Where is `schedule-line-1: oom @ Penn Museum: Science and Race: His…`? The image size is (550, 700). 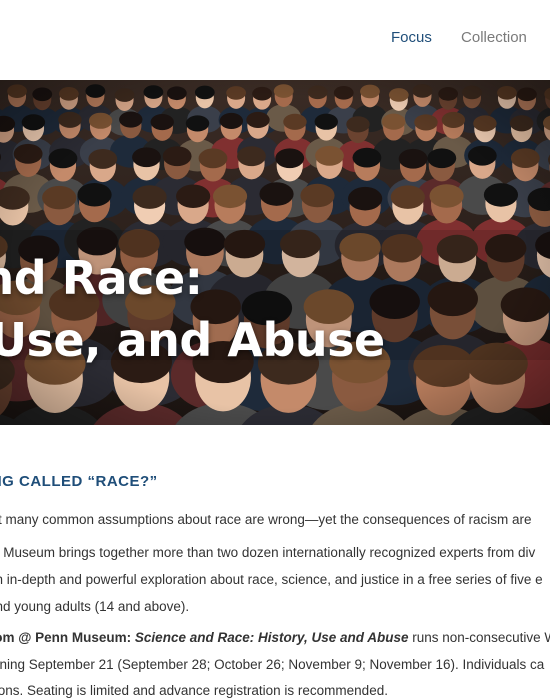
schedule-line-1: oom @ Penn Museum: Science and Race: His… is located at coordinates (275, 637).